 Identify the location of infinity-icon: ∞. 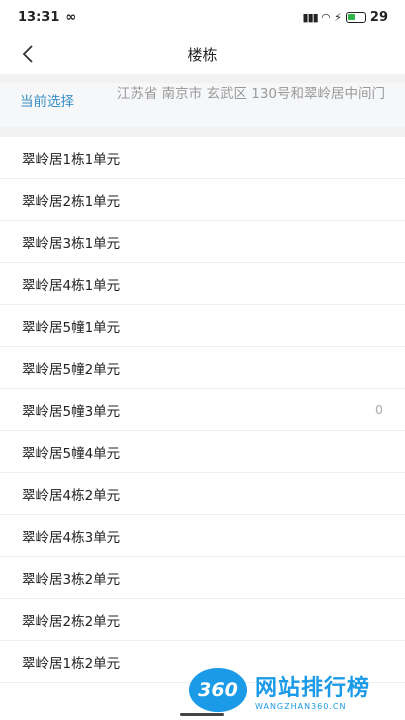
(71, 17).